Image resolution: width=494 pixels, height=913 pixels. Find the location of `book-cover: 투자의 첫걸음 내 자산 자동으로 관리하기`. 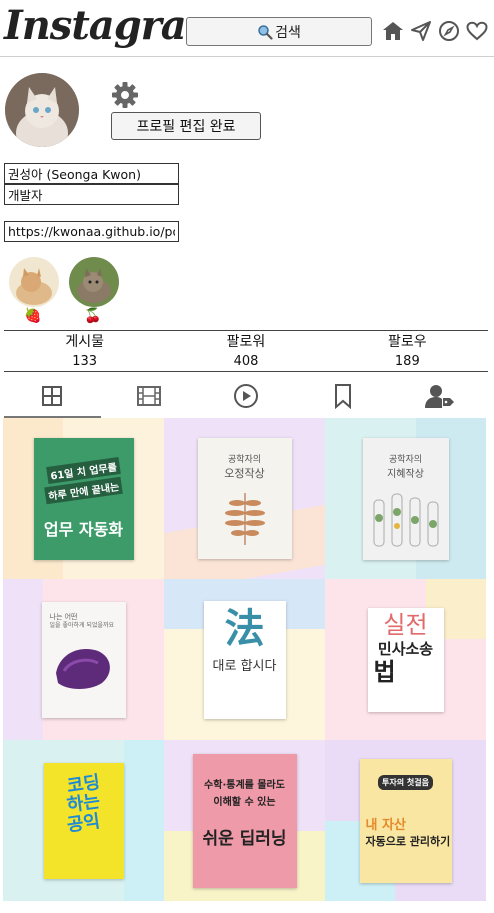

book-cover: 투자의 첫걸음 내 자산 자동으로 관리하기 is located at coordinates (405, 820).